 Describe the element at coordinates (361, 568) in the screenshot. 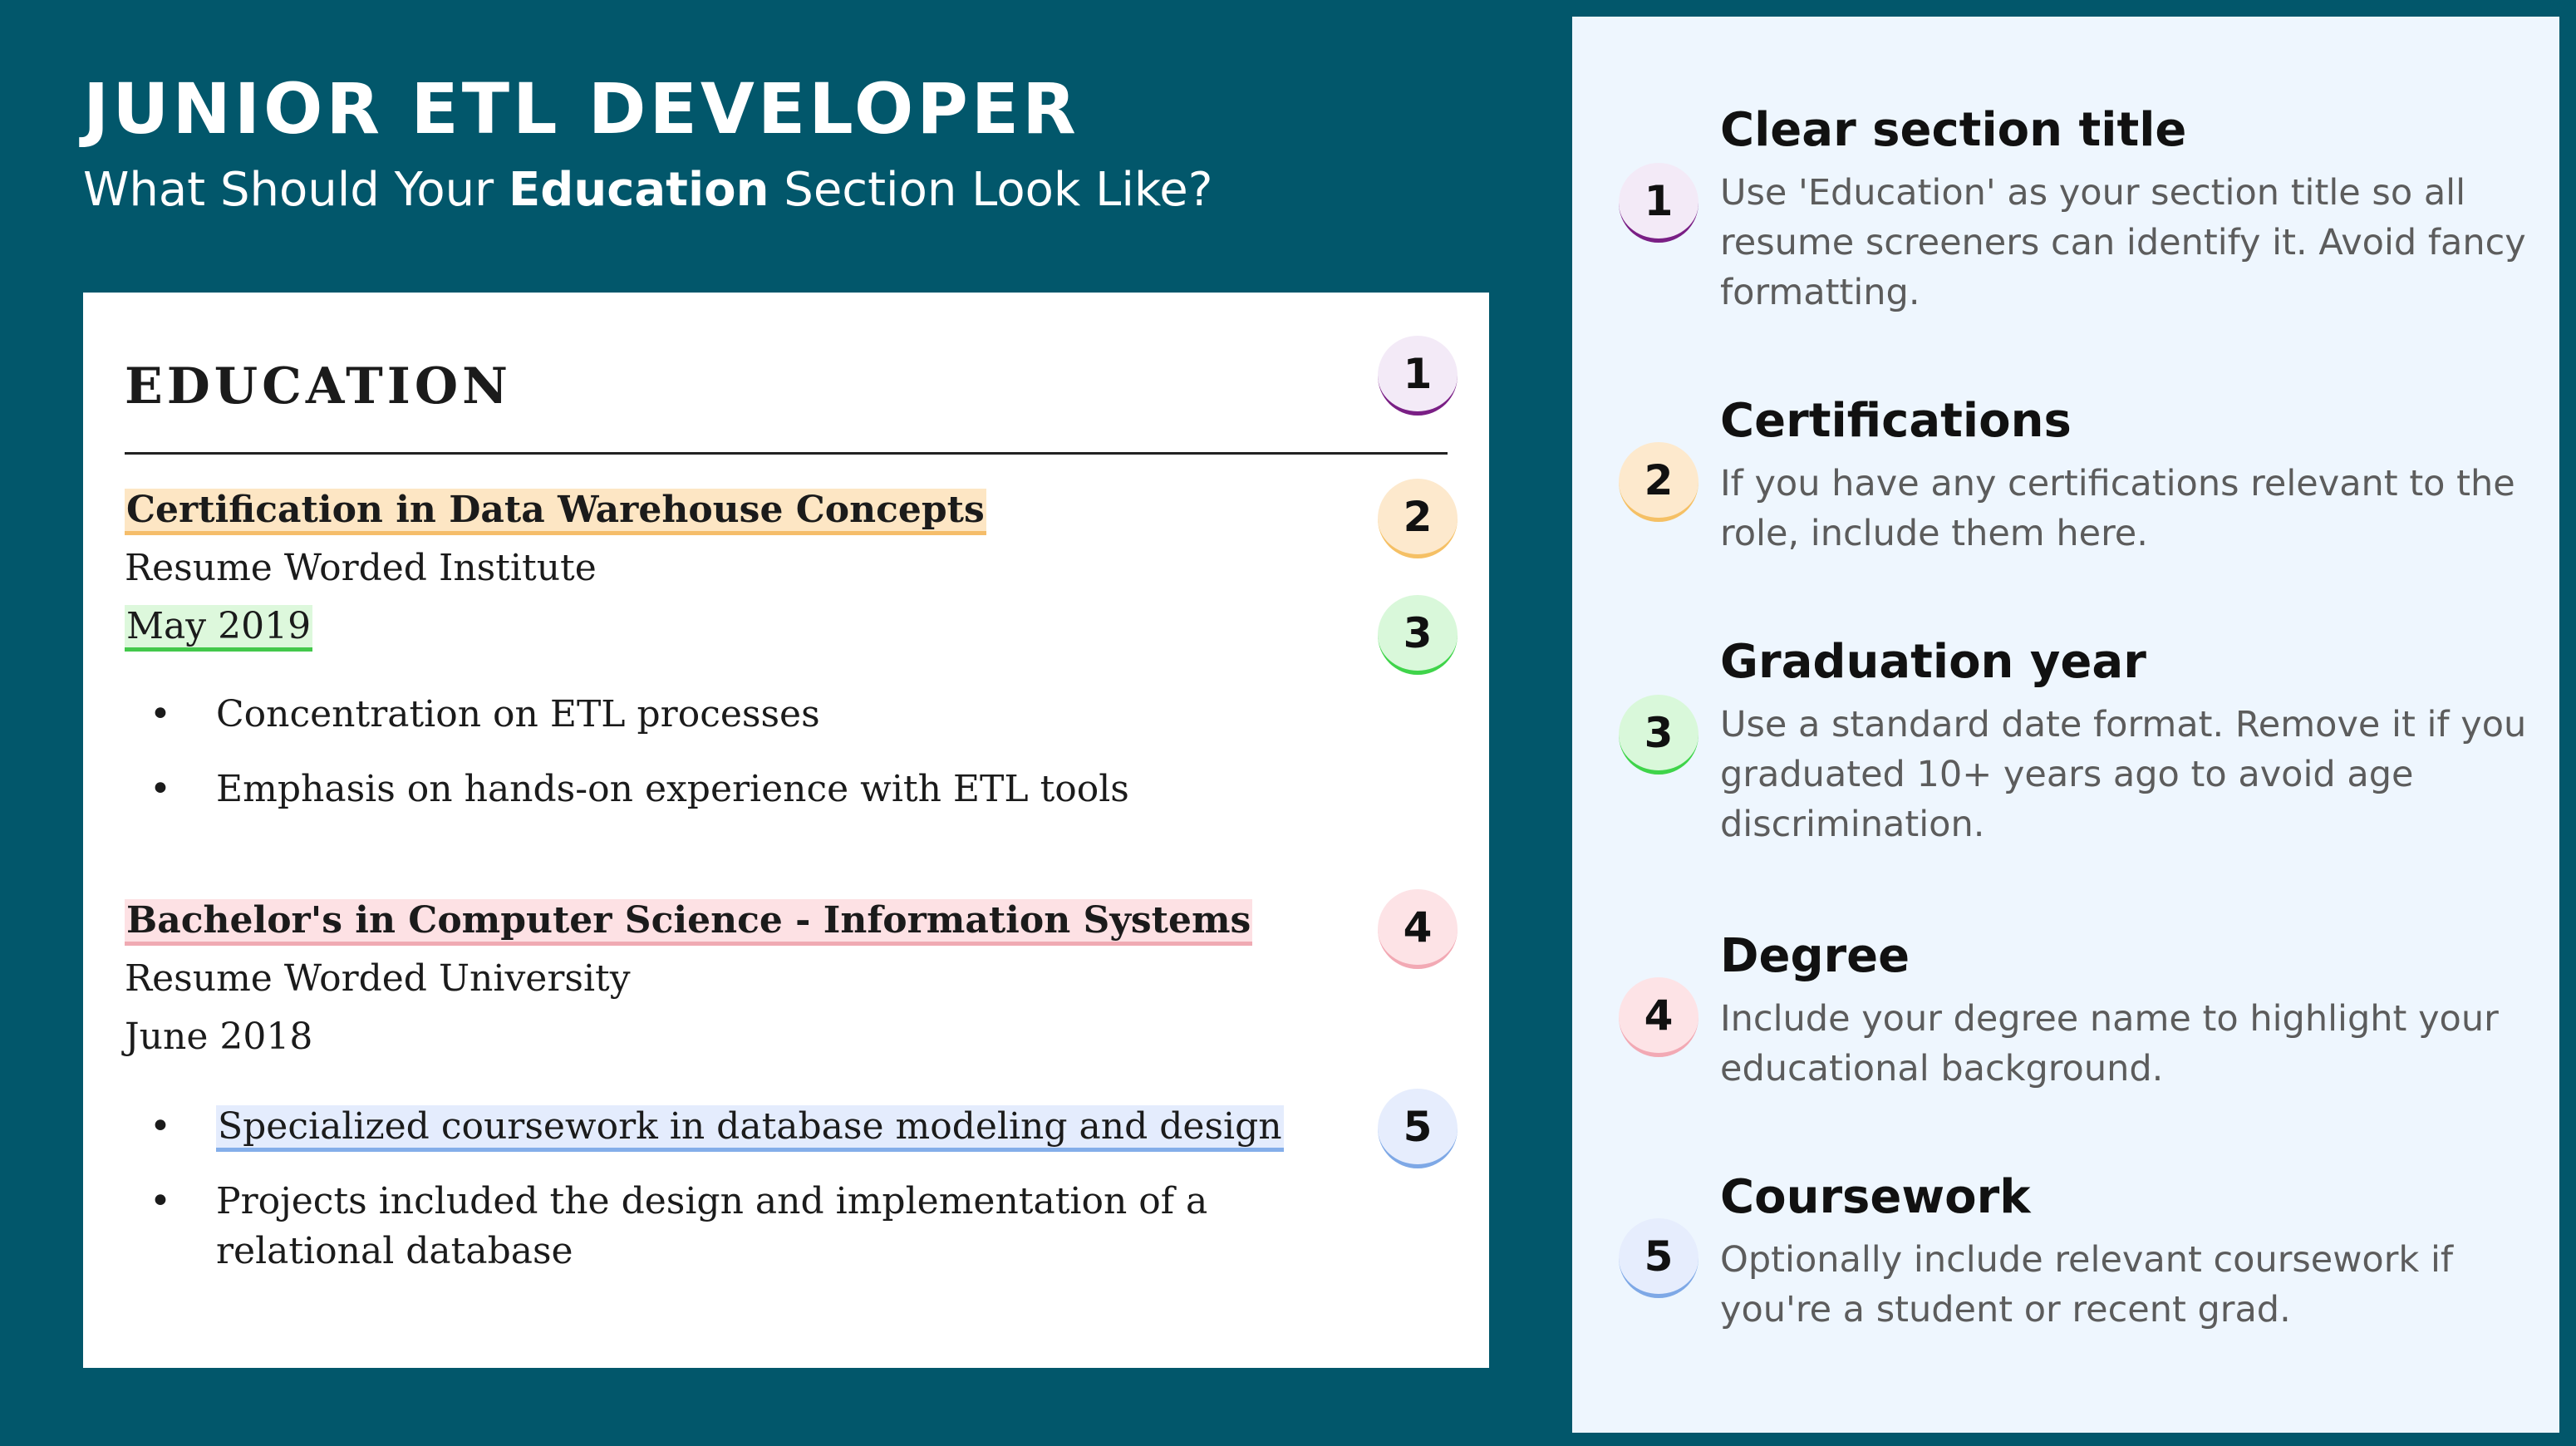

I see `entry-1-institution: Resume Worded Institute` at that location.